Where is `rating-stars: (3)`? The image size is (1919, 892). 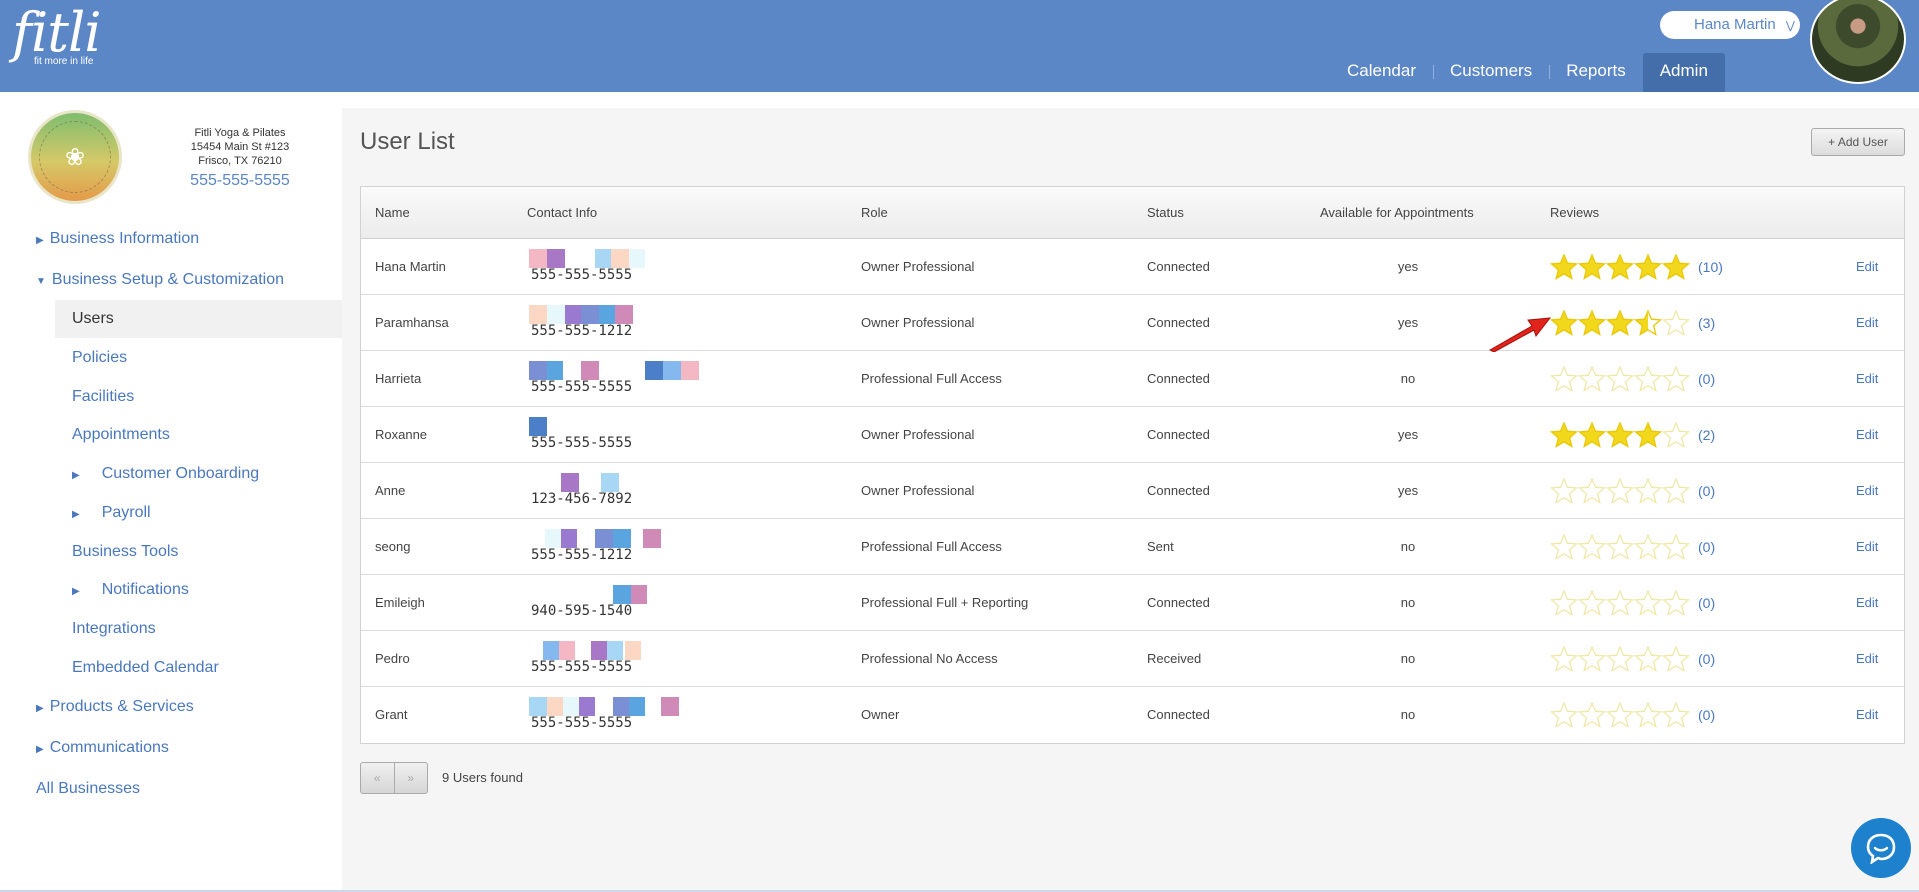 rating-stars: (3) is located at coordinates (1632, 323).